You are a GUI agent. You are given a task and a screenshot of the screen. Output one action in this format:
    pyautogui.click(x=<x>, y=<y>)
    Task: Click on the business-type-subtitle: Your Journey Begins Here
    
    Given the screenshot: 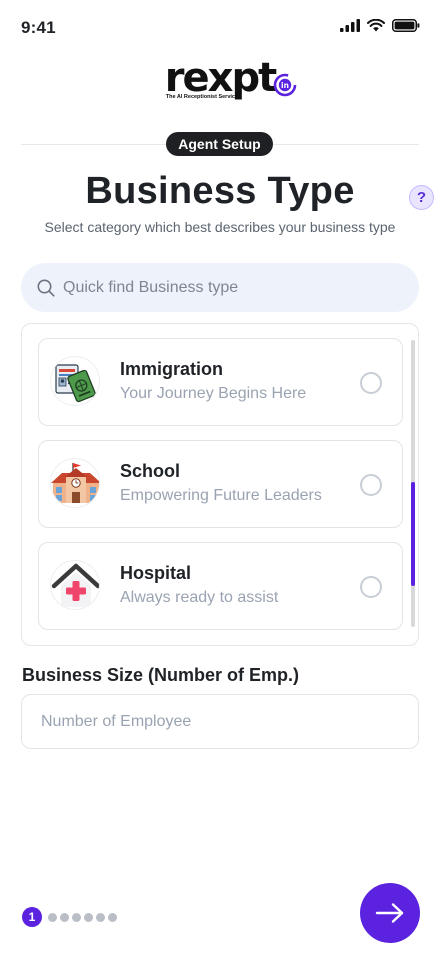 What is the action you would take?
    pyautogui.click(x=213, y=393)
    